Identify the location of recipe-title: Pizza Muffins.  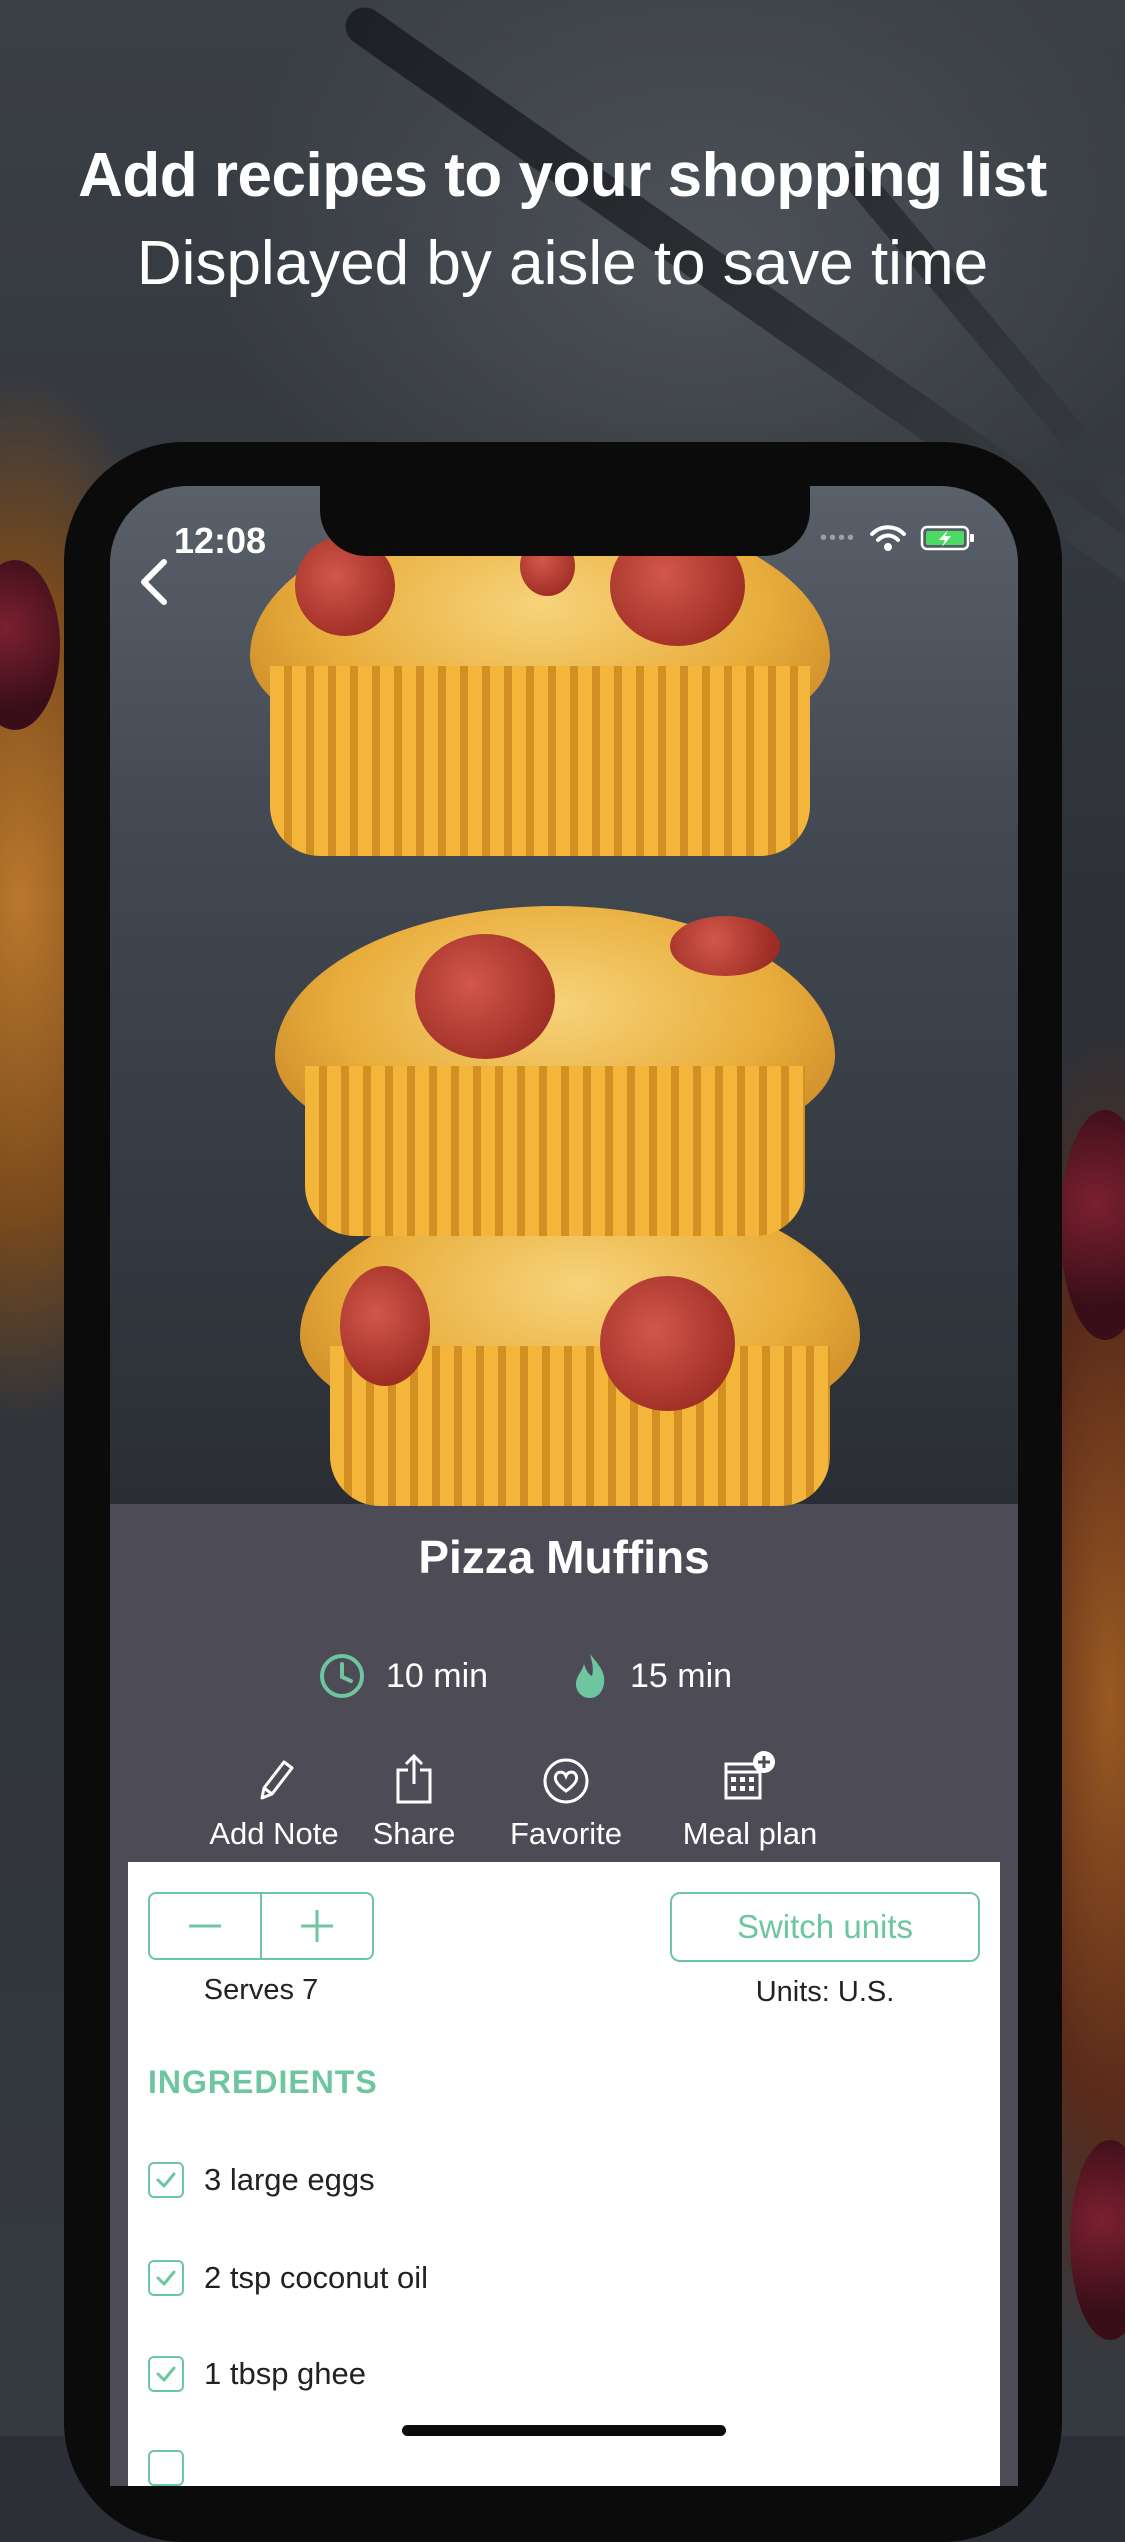
(564, 1557).